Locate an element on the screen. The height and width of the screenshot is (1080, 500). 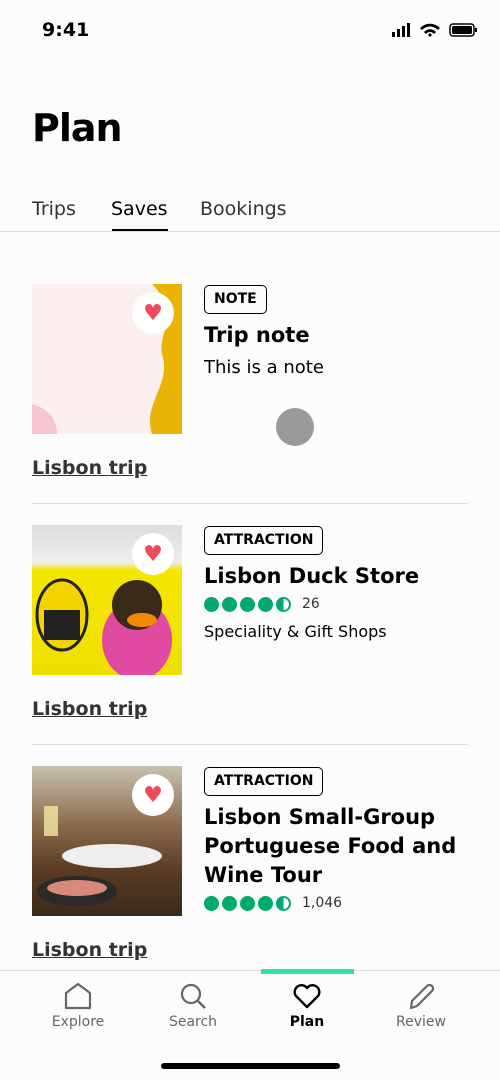
tab-trips: Trips is located at coordinates (54, 209).